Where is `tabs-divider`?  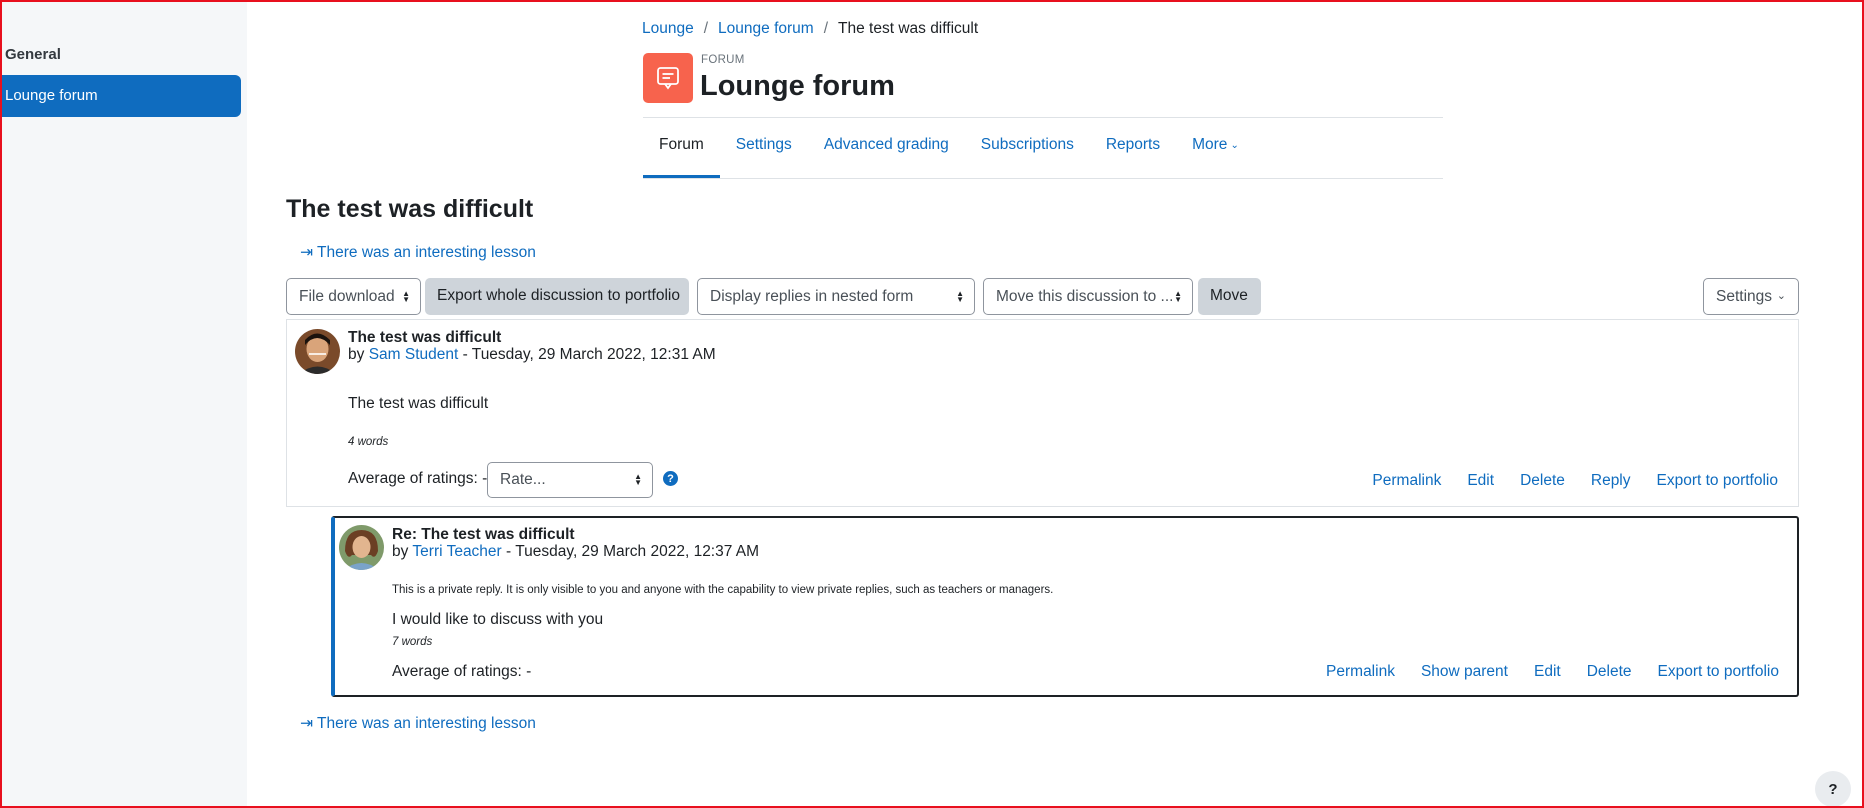
tabs-divider is located at coordinates (1043, 178).